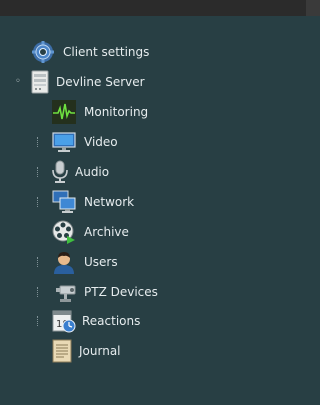 Image resolution: width=320 pixels, height=405 pixels. Describe the element at coordinates (62, 351) in the screenshot. I see `document-icon` at that location.